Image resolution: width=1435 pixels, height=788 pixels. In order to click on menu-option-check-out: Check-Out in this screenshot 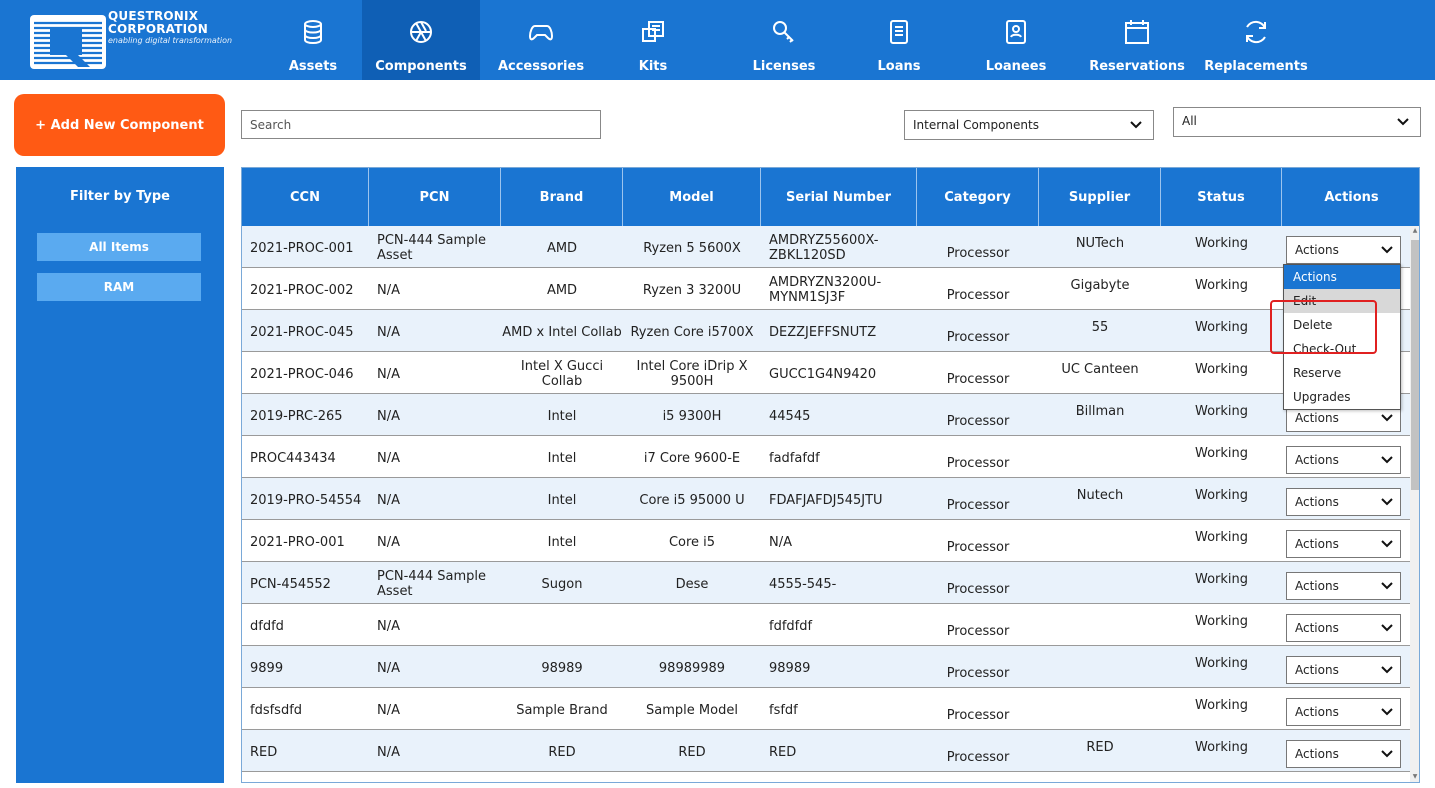, I will do `click(1342, 349)`.